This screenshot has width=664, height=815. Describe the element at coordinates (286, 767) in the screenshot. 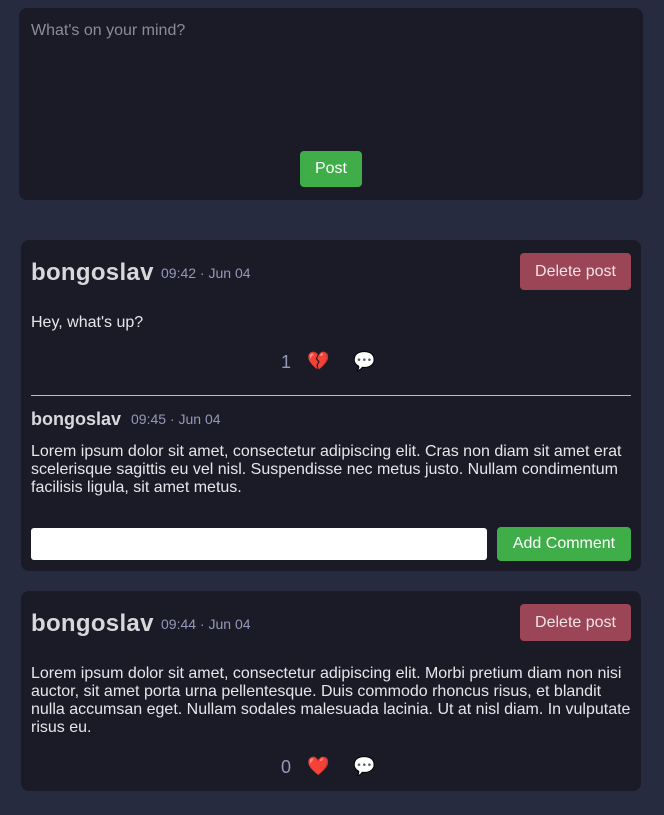

I see `like-count: 0` at that location.